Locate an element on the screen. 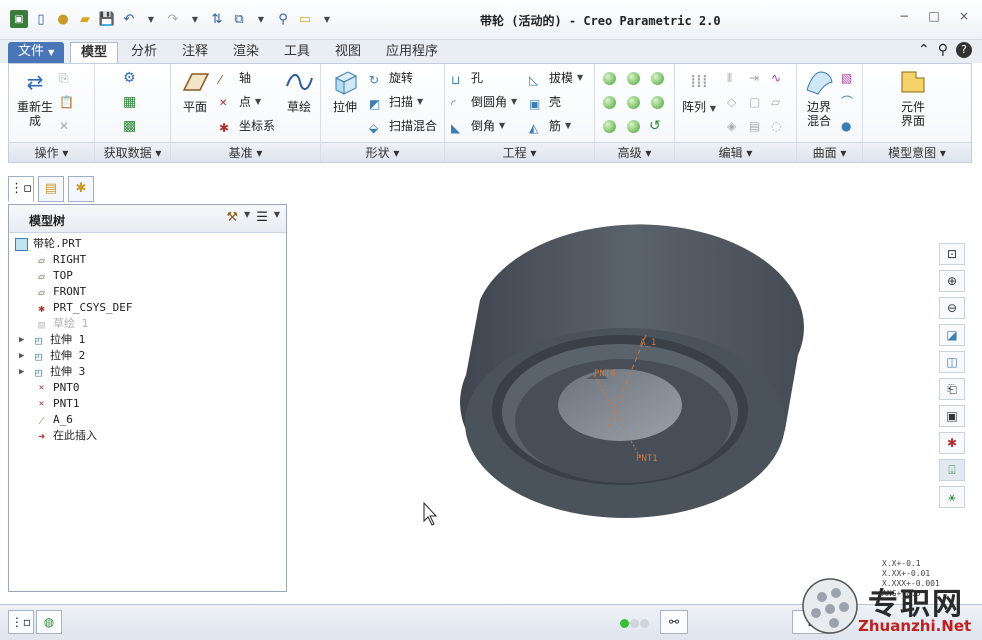  redo-icon: ↷ is located at coordinates (173, 19).